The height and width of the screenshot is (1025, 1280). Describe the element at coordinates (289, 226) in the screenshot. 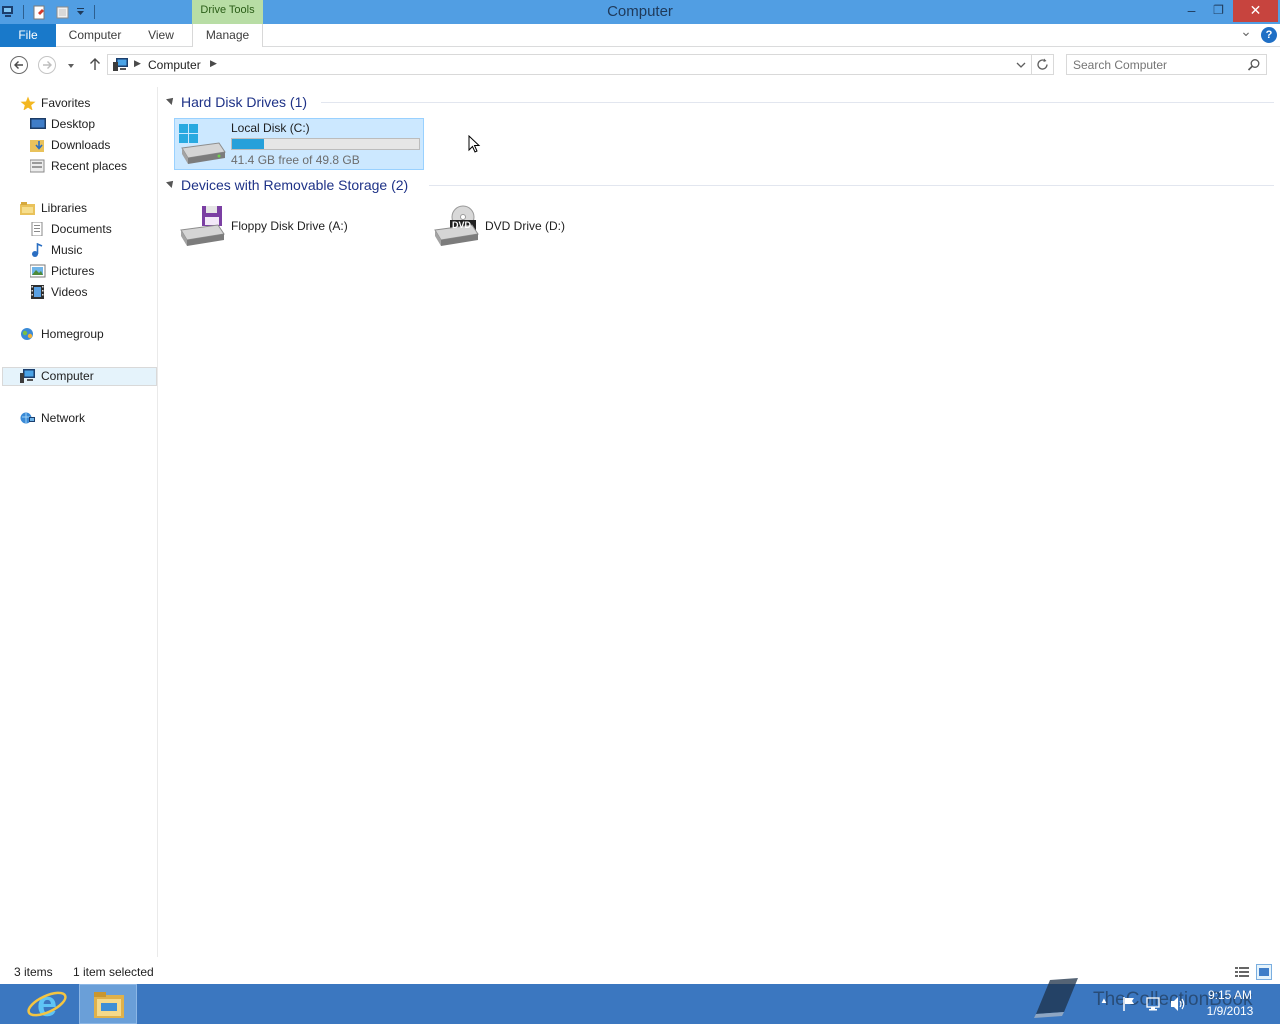

I see `drive-name: Floppy Disk Drive (A:)` at that location.